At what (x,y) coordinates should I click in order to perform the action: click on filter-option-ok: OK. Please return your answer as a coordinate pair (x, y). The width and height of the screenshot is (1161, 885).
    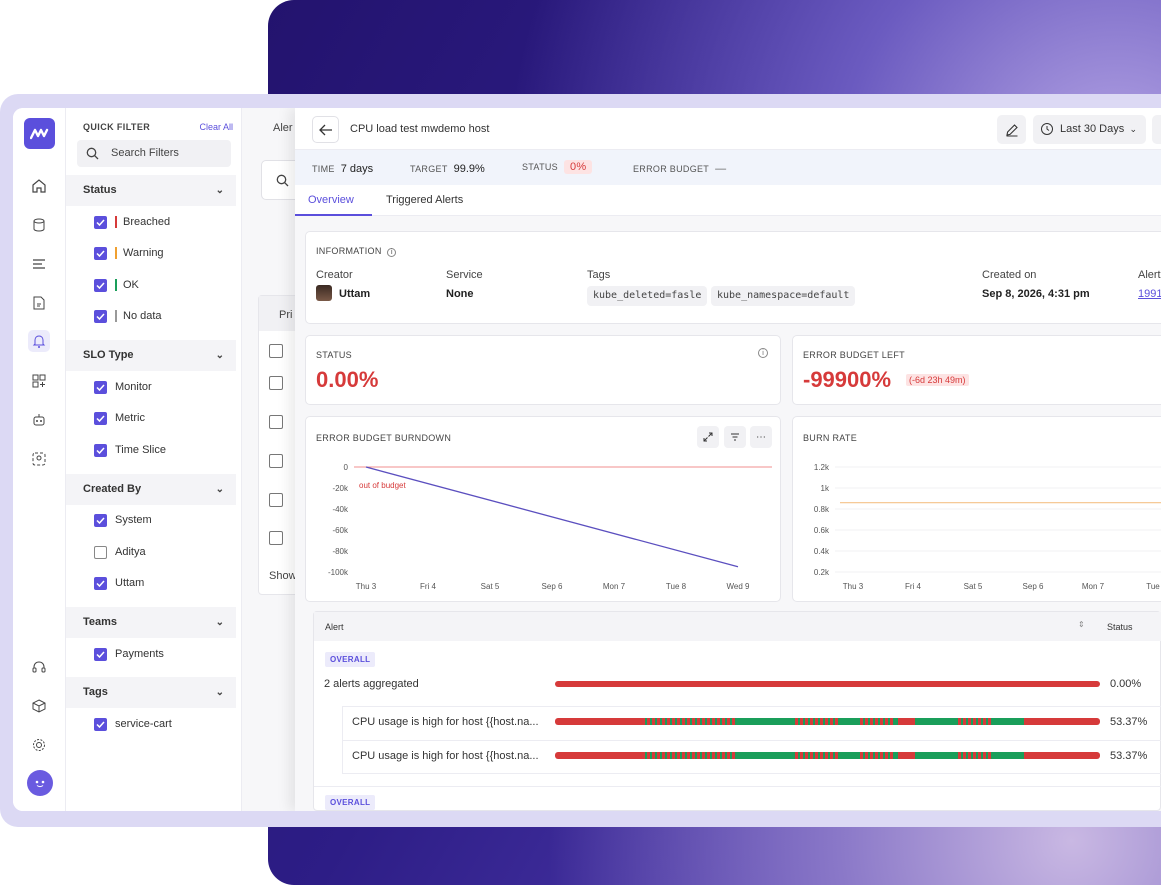
    Looking at the image, I should click on (116, 285).